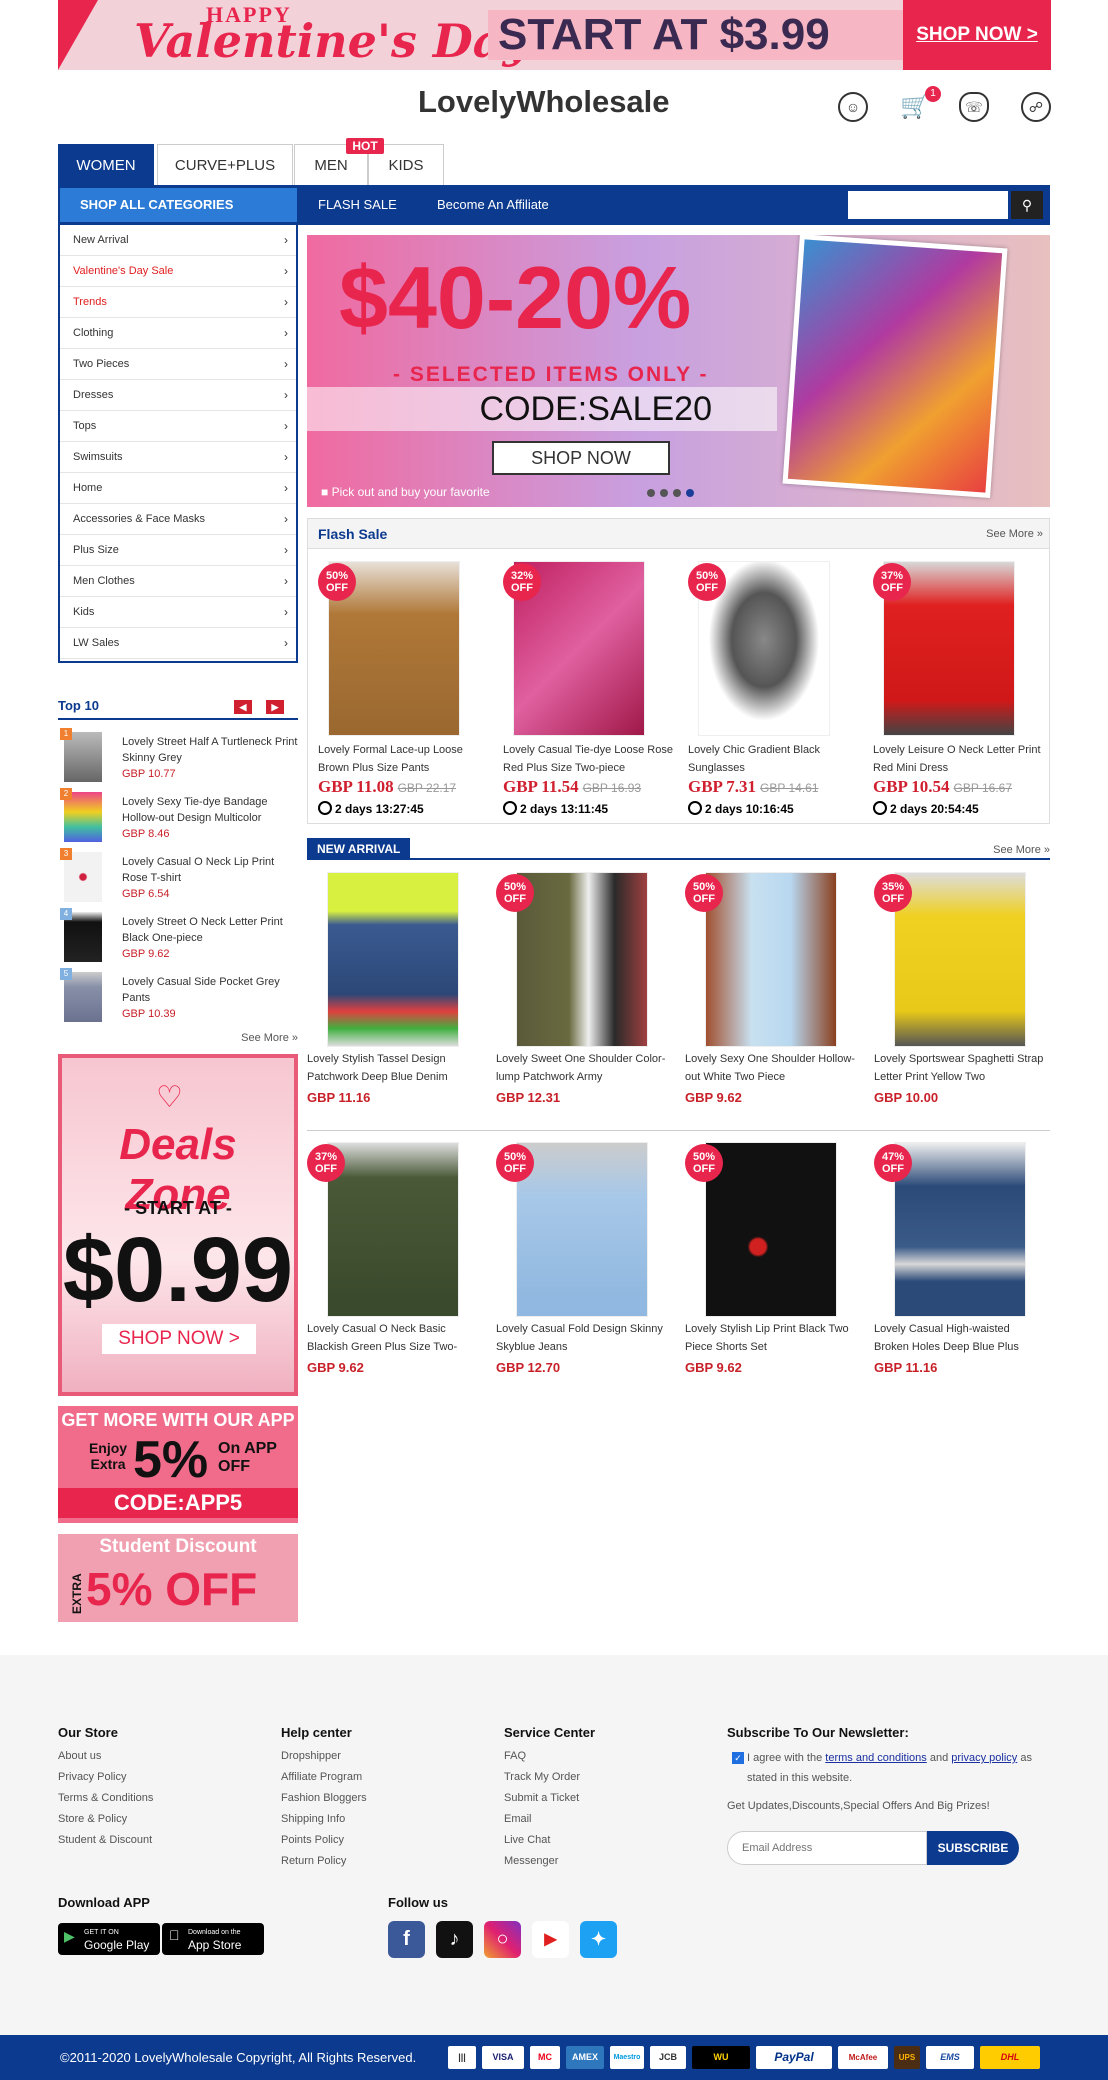  I want to click on search-icon: ⚲, so click(1027, 205).